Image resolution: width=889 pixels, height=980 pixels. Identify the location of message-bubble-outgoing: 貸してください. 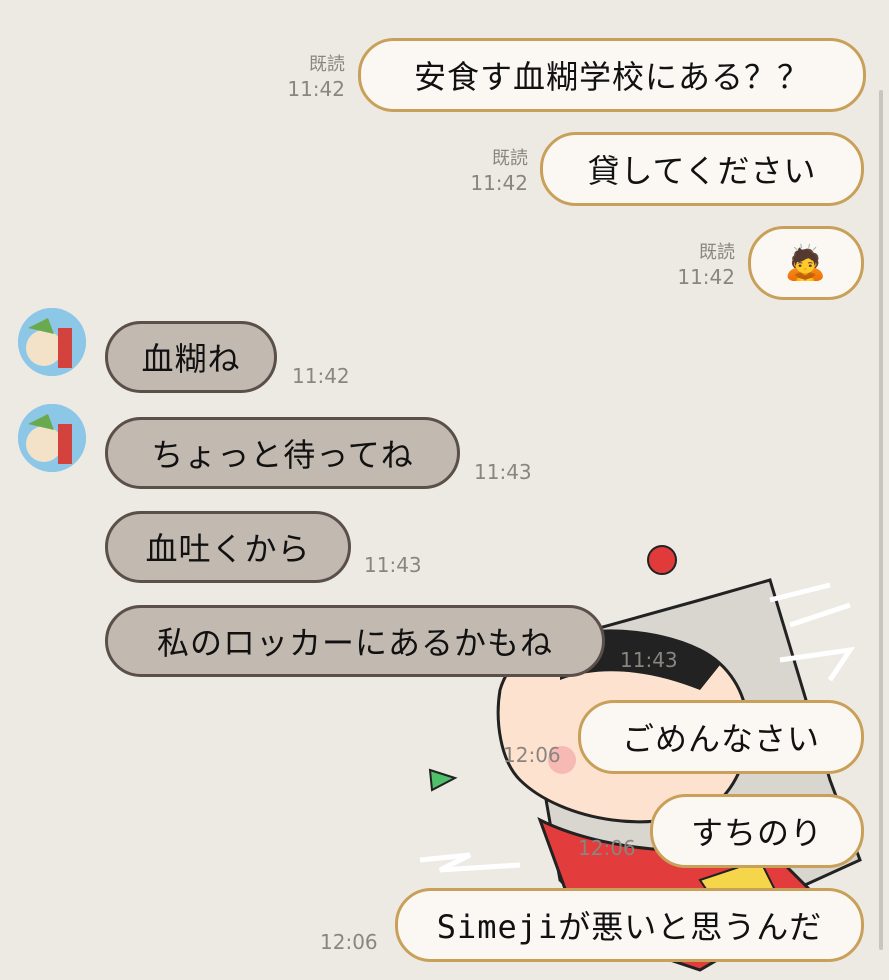
(702, 169).